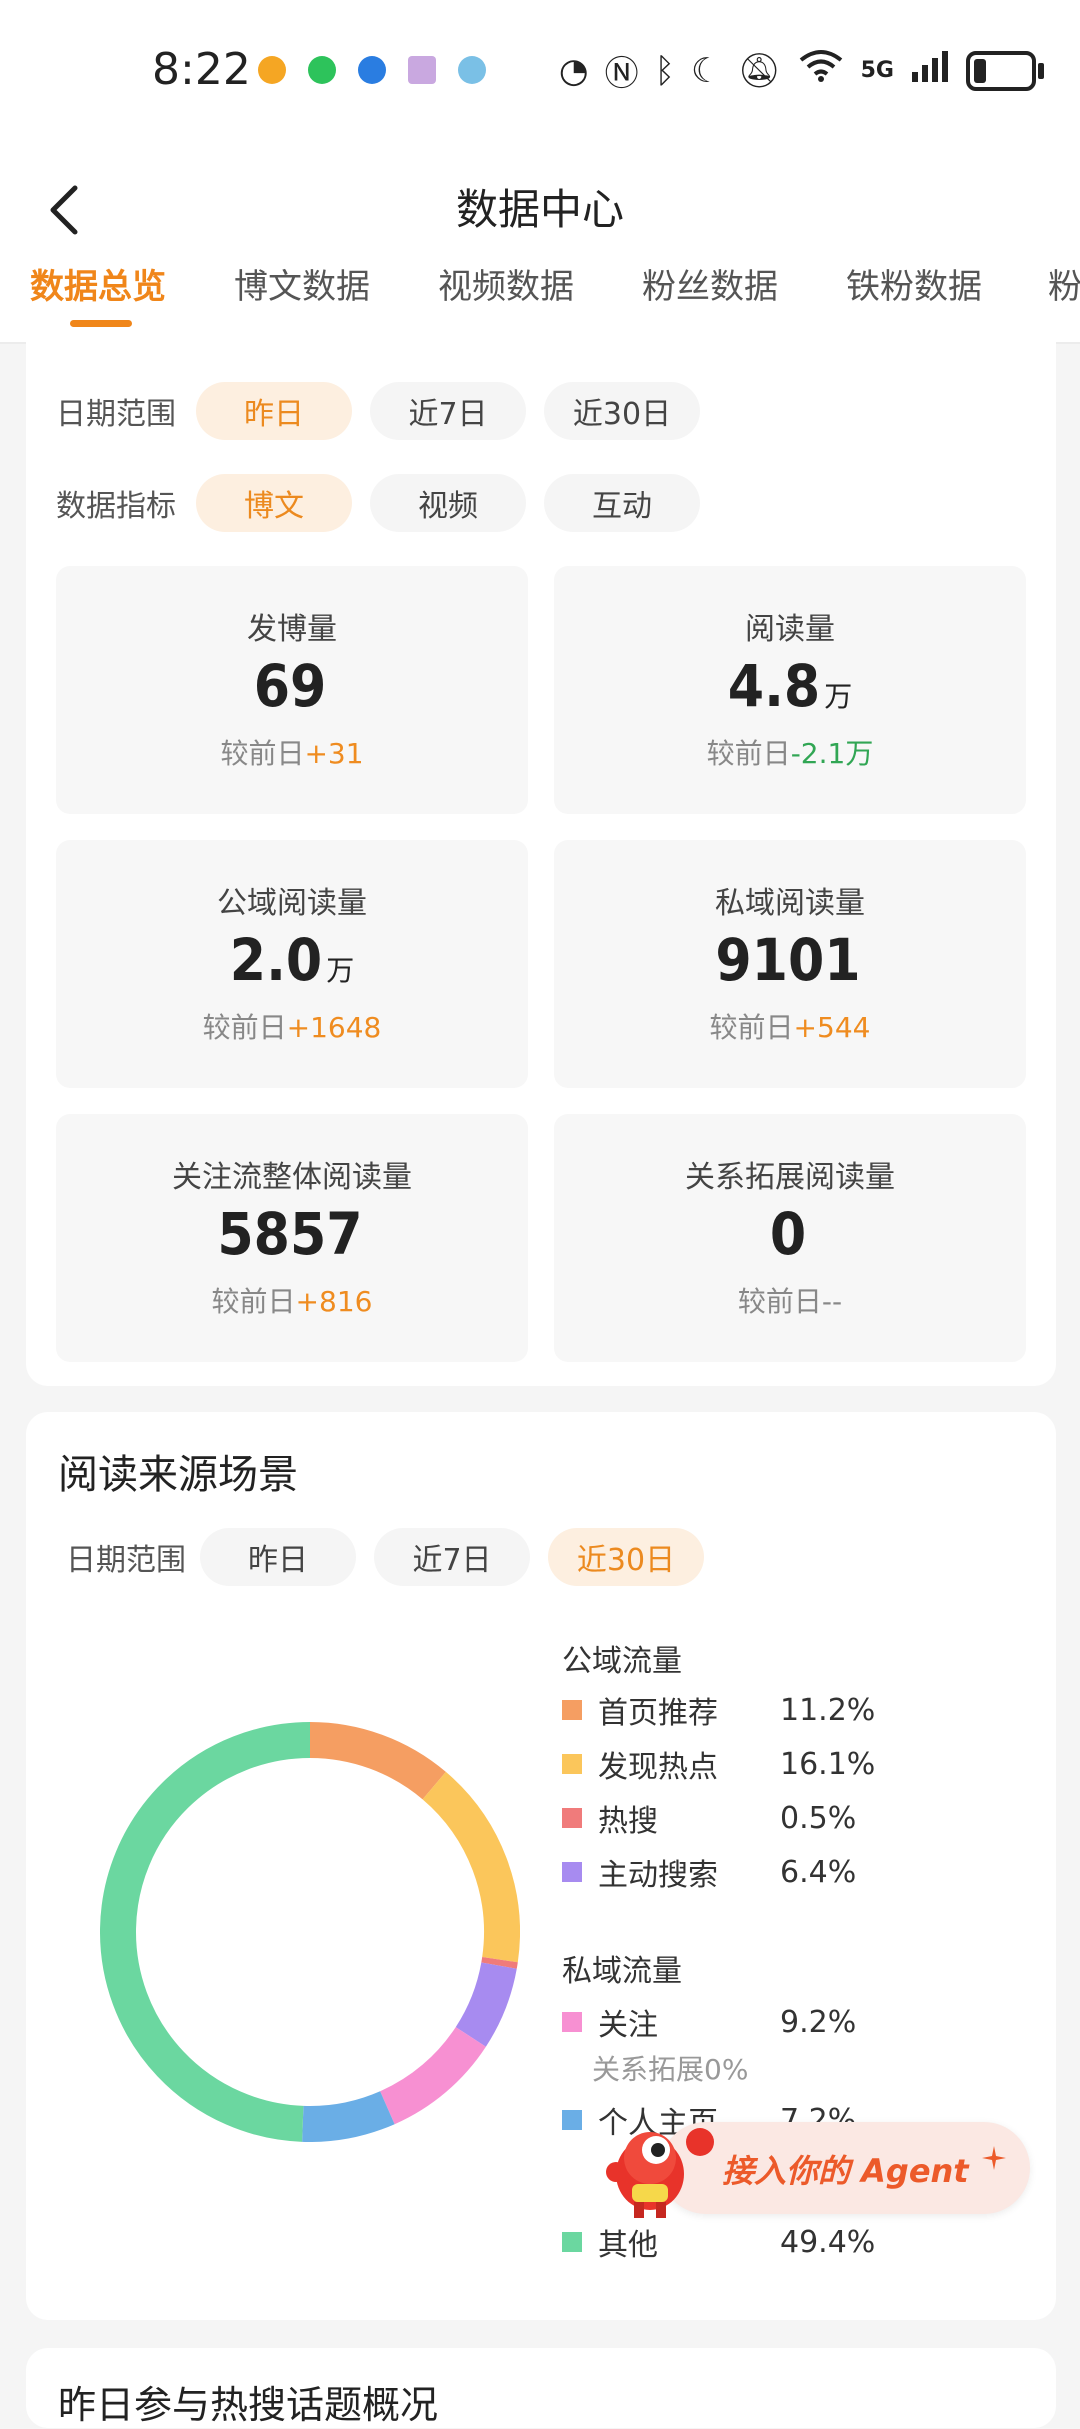 Image resolution: width=1080 pixels, height=2429 pixels. I want to click on metric-value: 2.0 万, so click(292, 960).